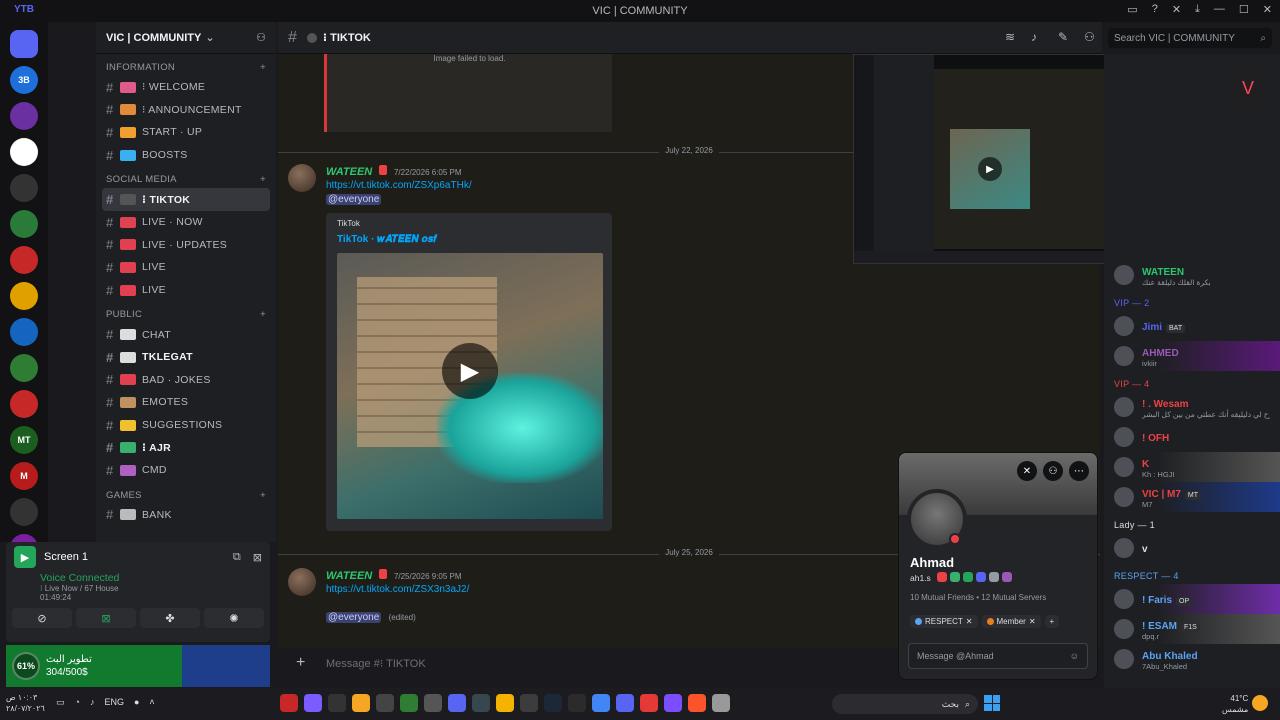  Describe the element at coordinates (261, 37) in the screenshot. I see `add-member-icon: ⚇` at that location.